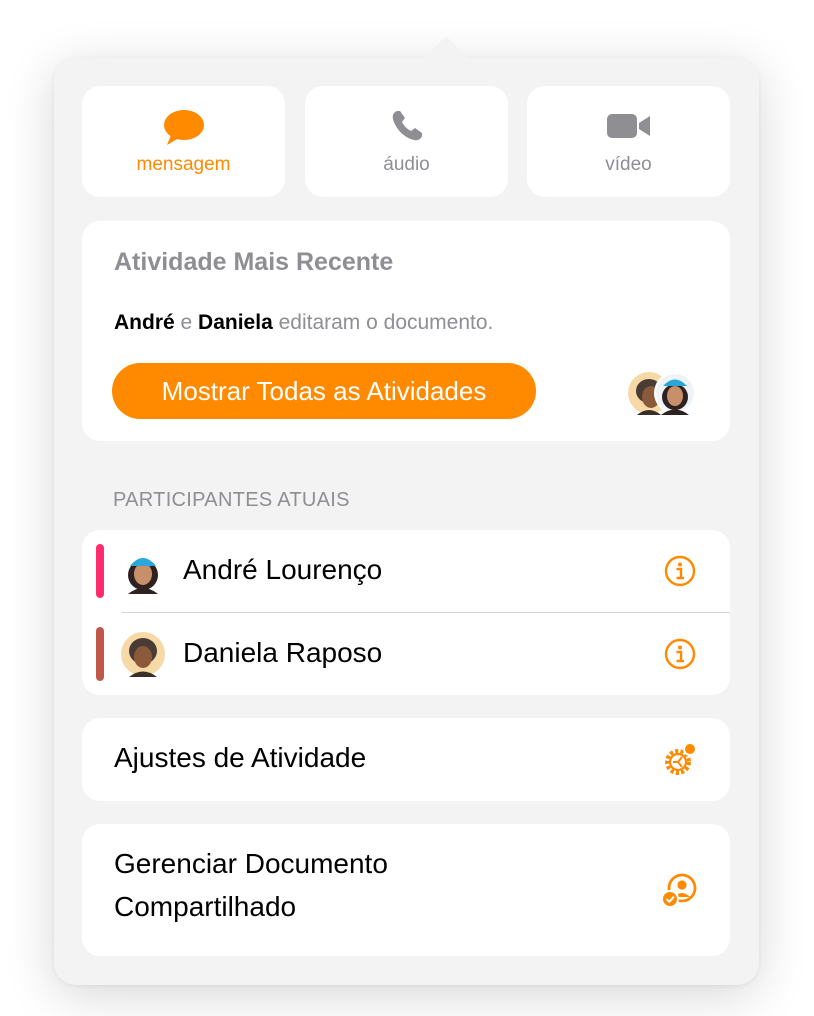  I want to click on activity-suffix: editaram o documento., so click(383, 322).